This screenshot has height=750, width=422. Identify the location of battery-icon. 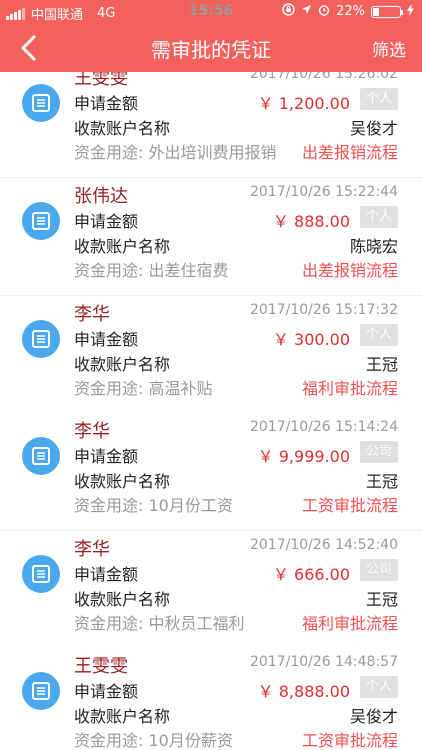
(387, 11).